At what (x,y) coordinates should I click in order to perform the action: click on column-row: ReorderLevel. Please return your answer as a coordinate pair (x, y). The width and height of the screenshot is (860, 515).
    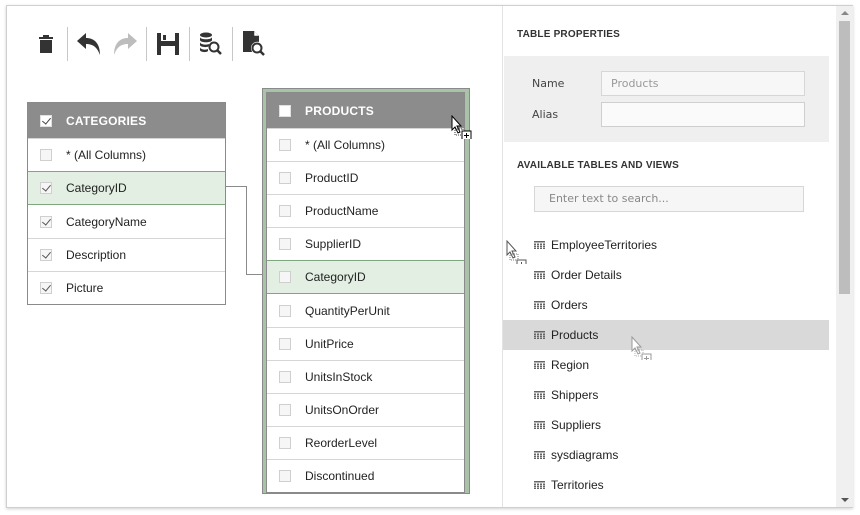
    Looking at the image, I should click on (365, 442).